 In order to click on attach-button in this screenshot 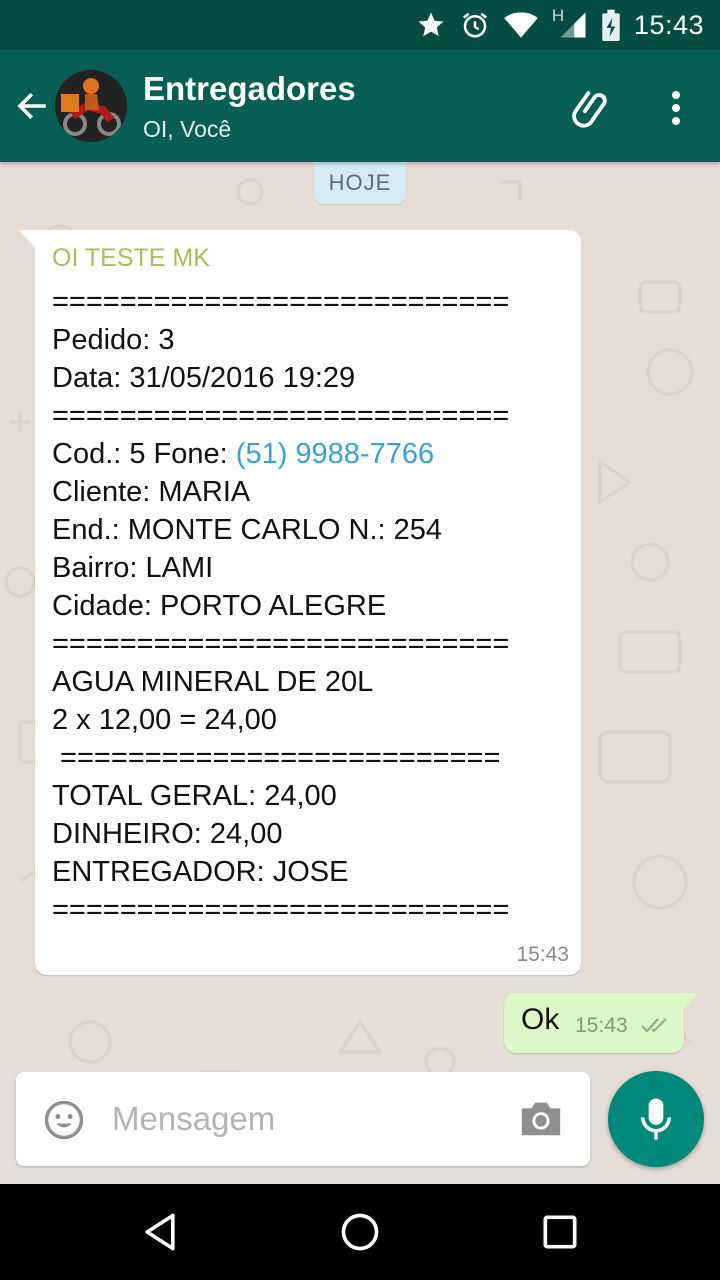, I will do `click(592, 108)`.